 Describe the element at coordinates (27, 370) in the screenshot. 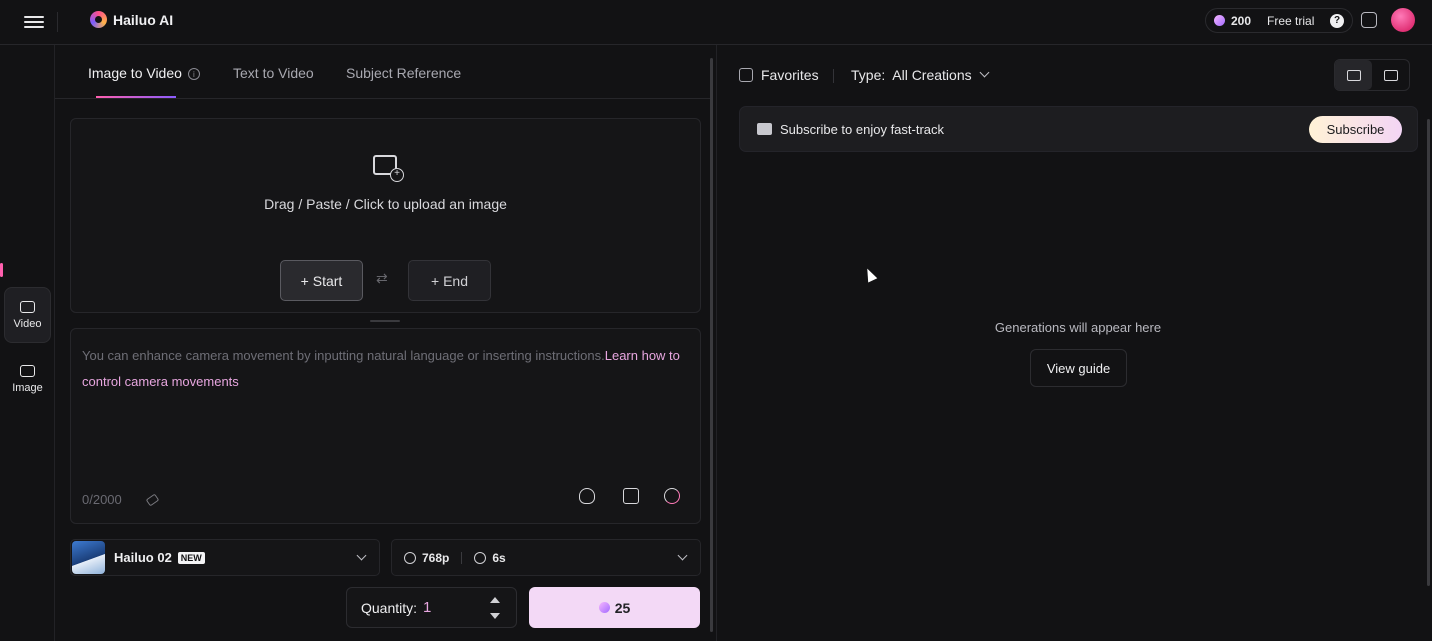

I see `image-icon` at that location.